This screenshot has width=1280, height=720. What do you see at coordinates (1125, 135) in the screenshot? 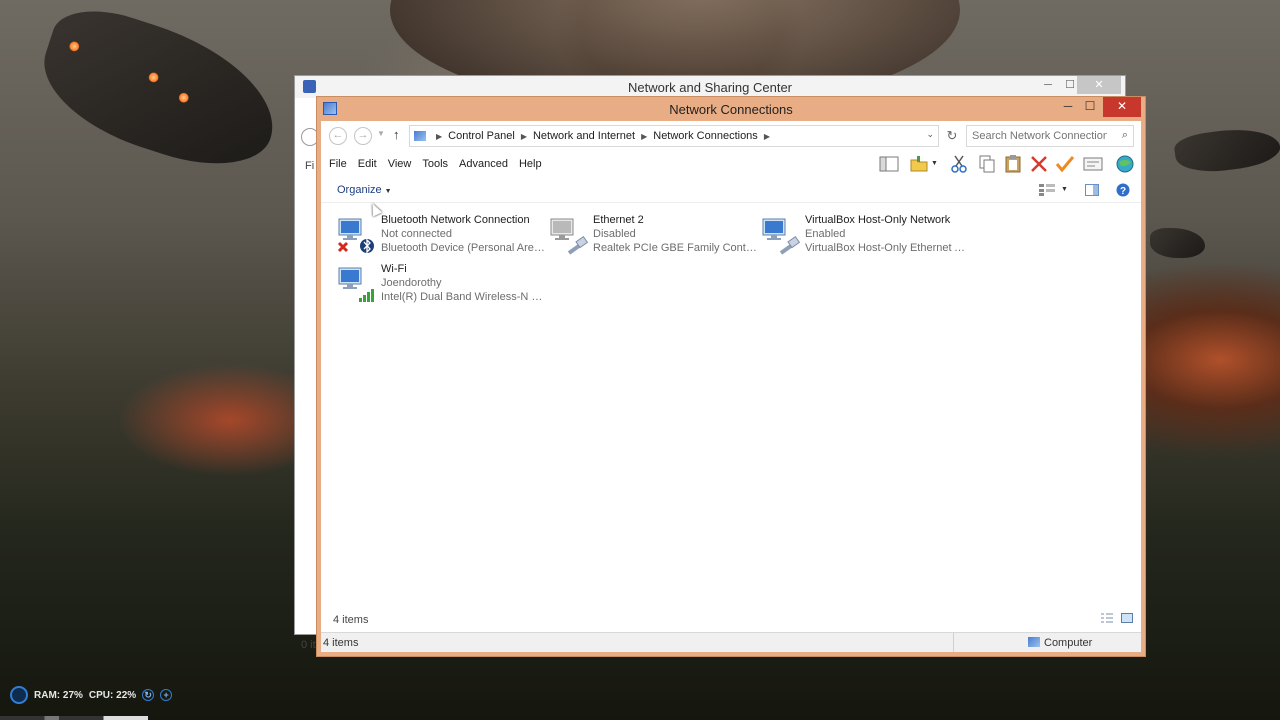
I see `search-icon: ⌕` at bounding box center [1125, 135].